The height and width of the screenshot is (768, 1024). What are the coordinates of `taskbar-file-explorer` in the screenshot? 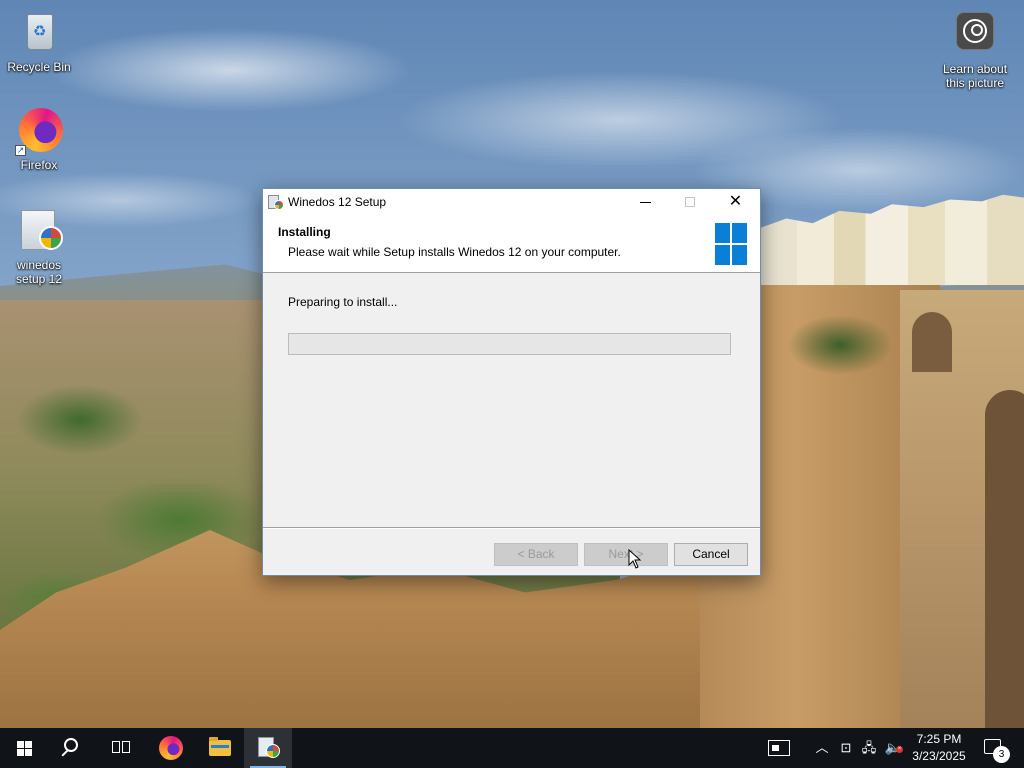 It's located at (220, 748).